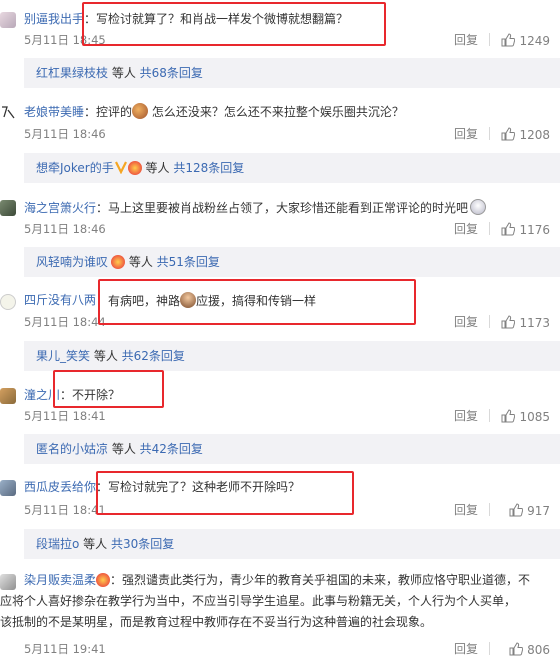  What do you see at coordinates (534, 135) in the screenshot?
I see `like-count: 1208` at bounding box center [534, 135].